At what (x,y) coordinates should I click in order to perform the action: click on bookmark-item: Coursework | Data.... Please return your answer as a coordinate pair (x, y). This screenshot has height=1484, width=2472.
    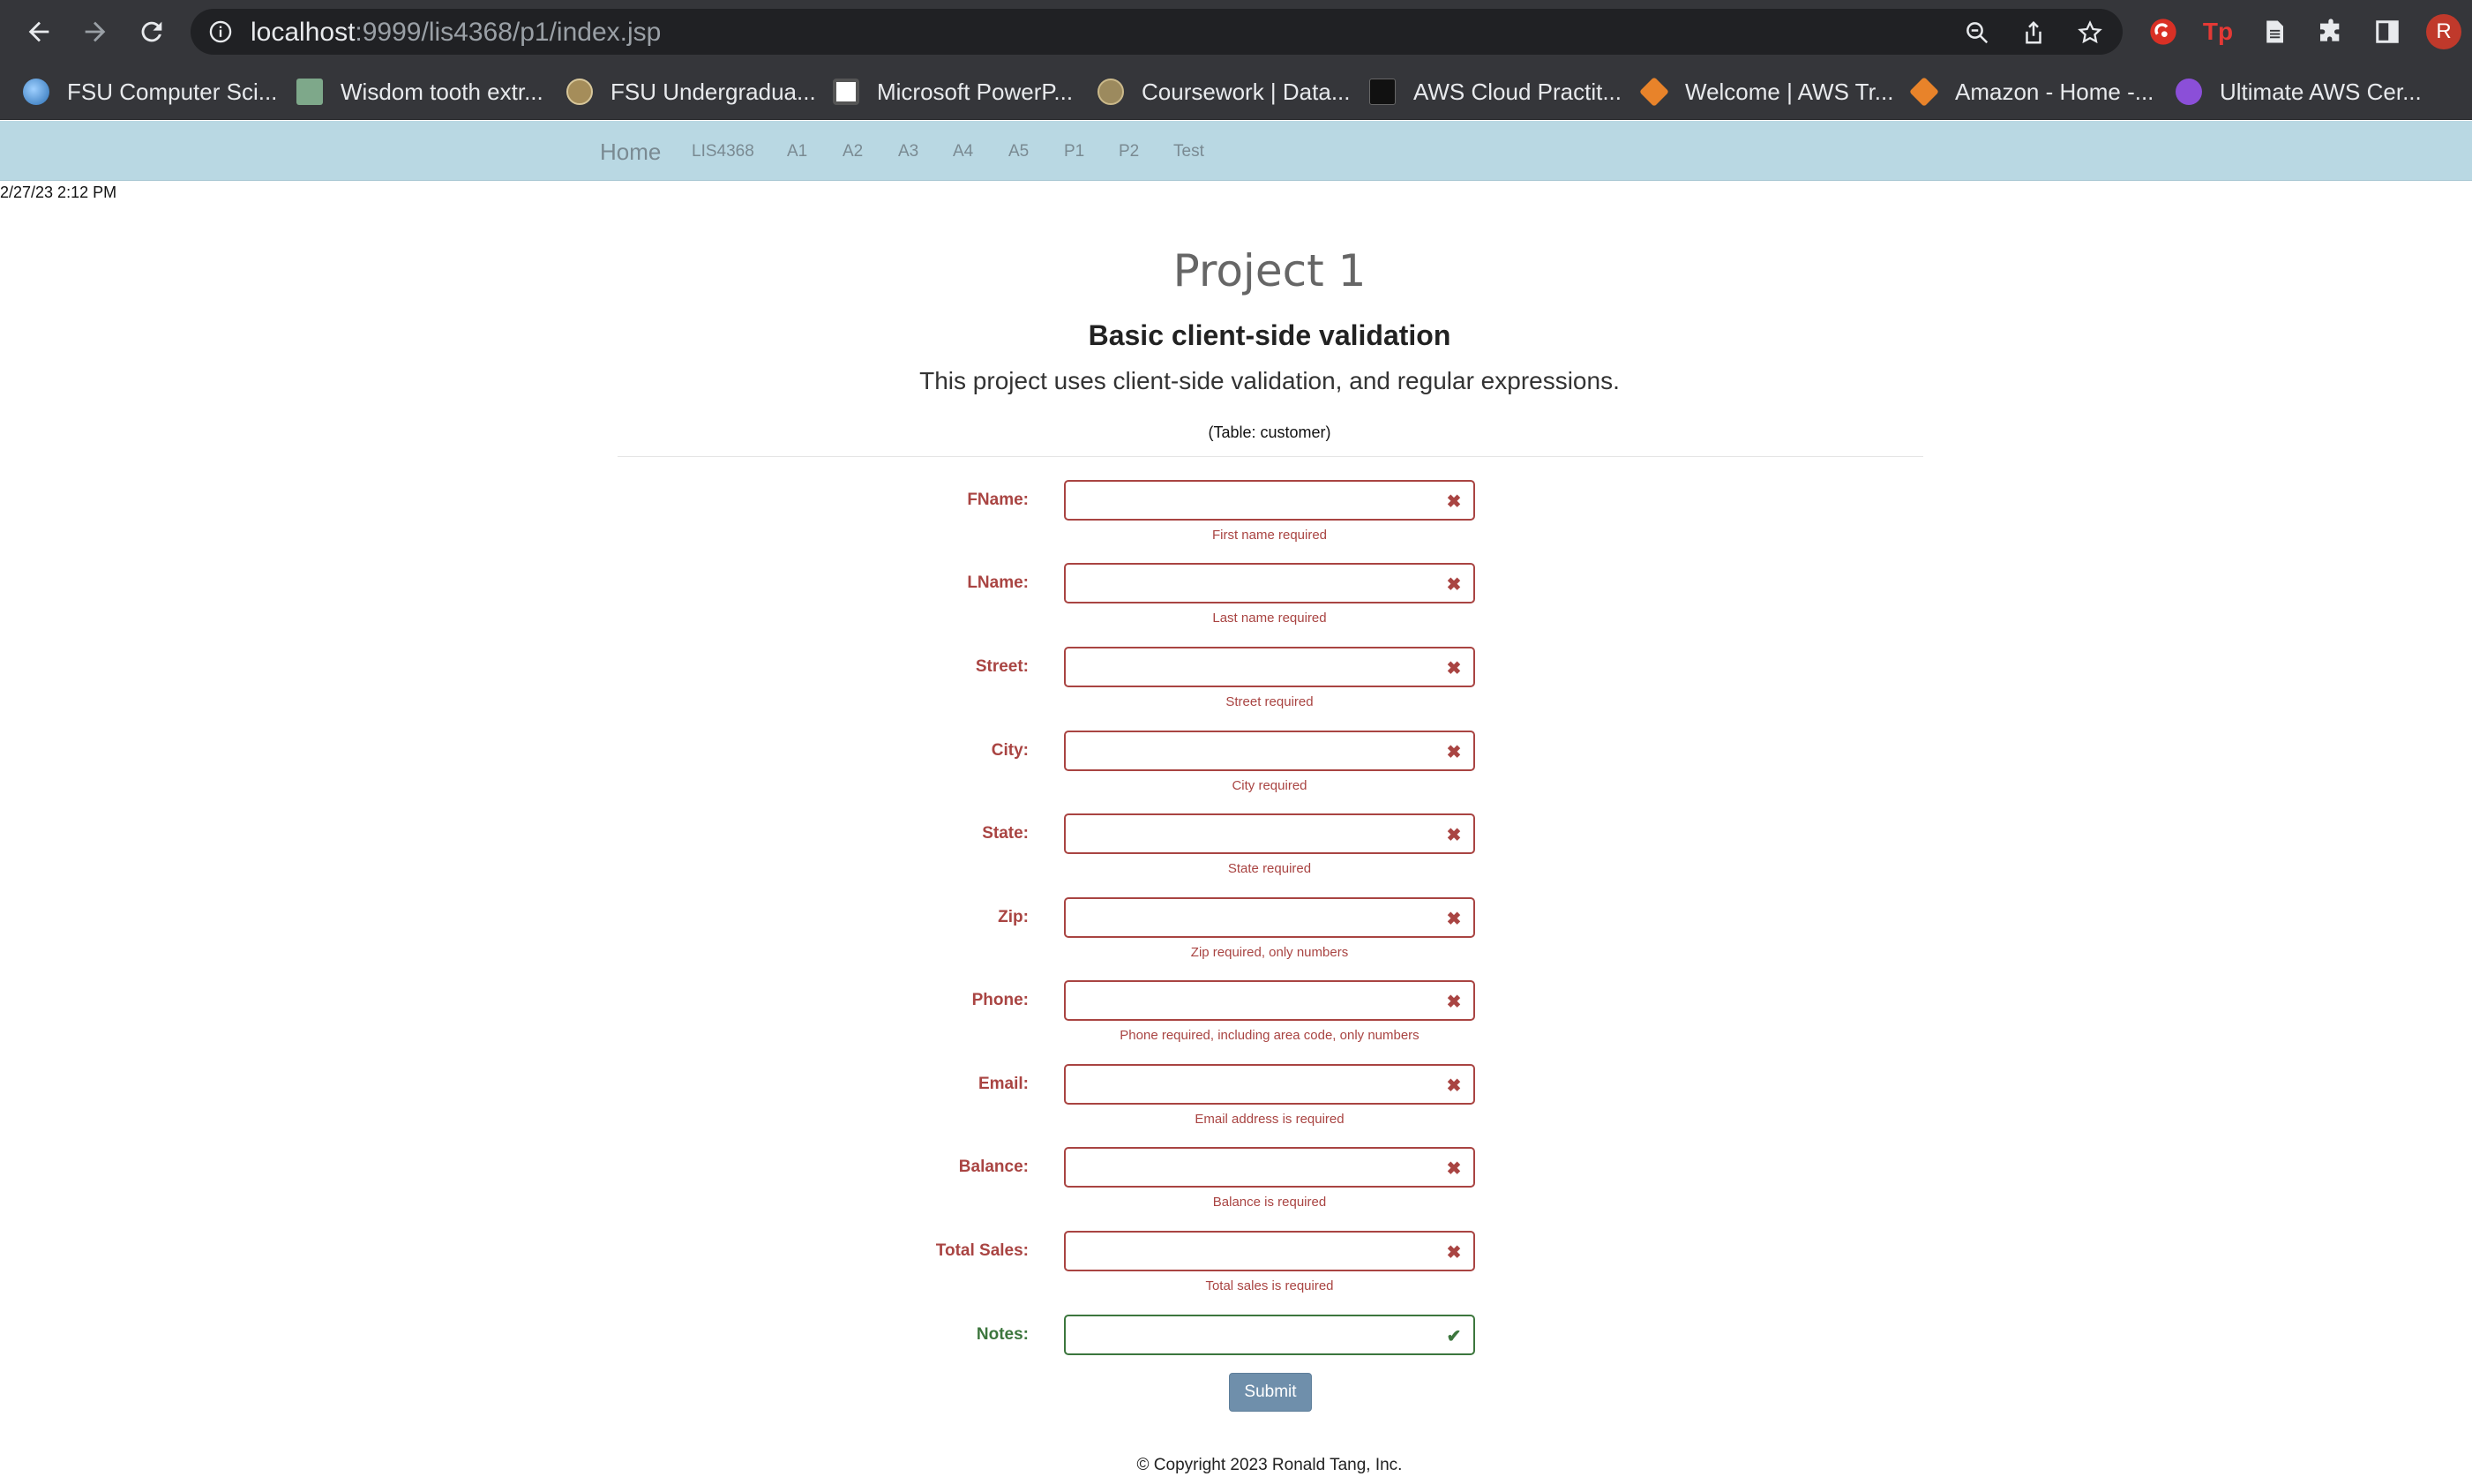
    Looking at the image, I should click on (1224, 92).